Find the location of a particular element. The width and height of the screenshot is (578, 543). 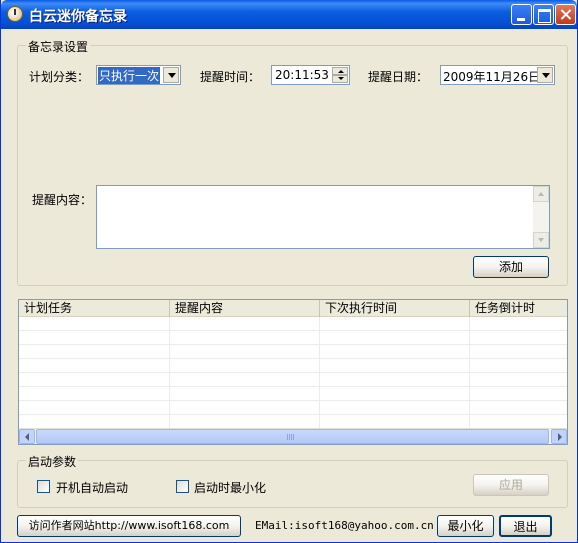

date-label: 提醒日期： is located at coordinates (398, 77).